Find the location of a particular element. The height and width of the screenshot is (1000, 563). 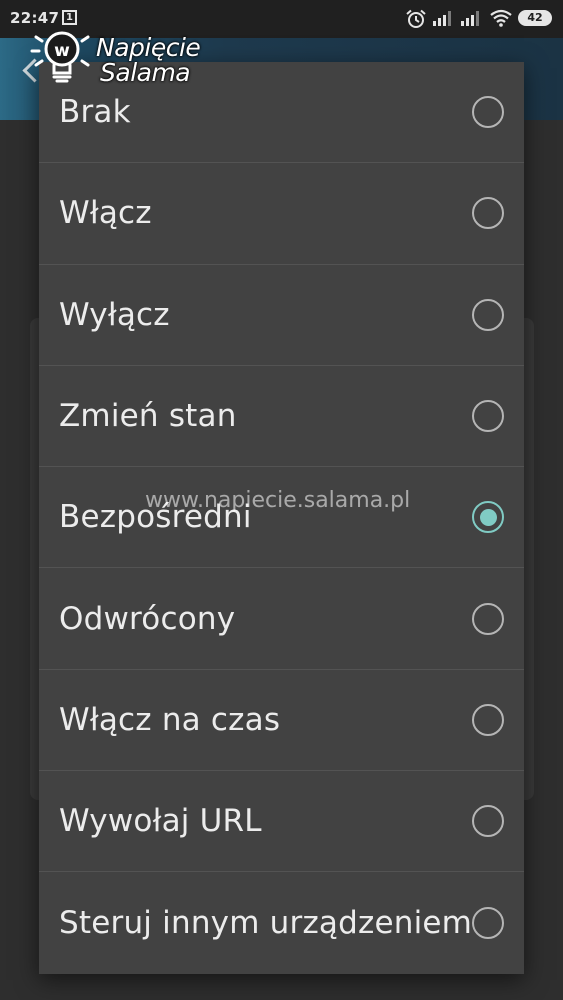

option-label: Bezpośredni is located at coordinates (155, 517).